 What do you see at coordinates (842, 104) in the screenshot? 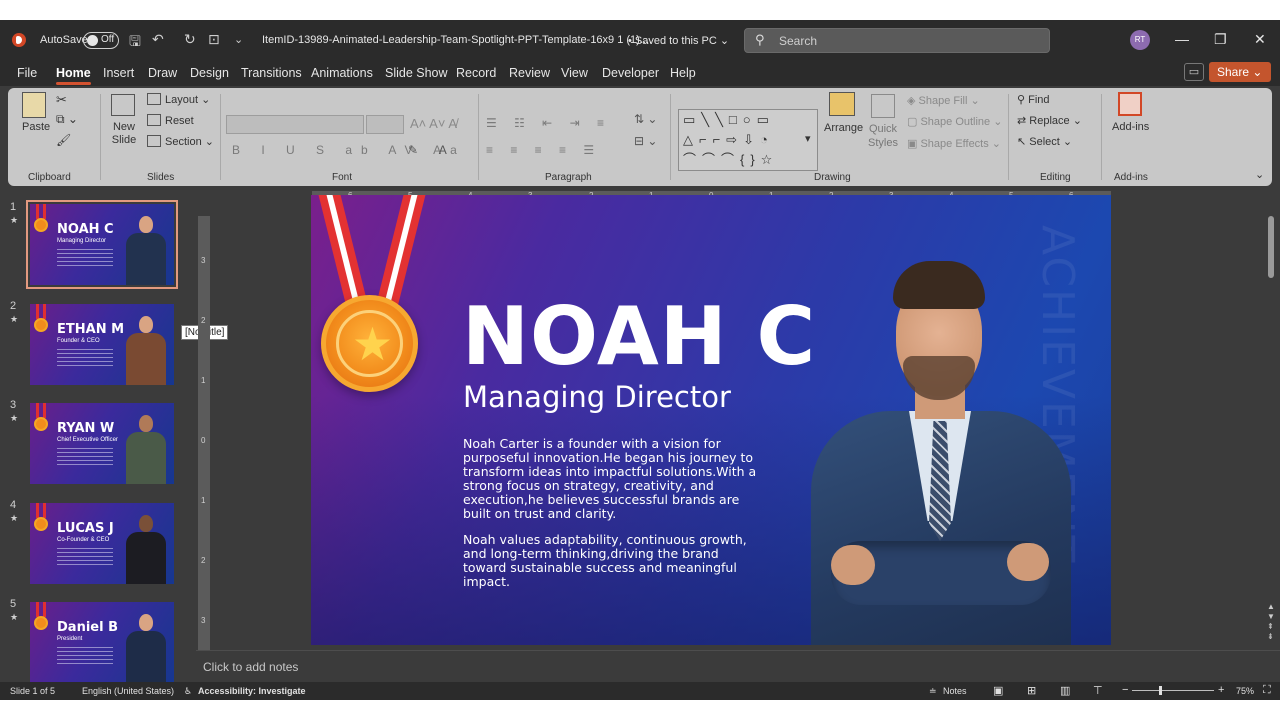
I see `arrange-icon` at bounding box center [842, 104].